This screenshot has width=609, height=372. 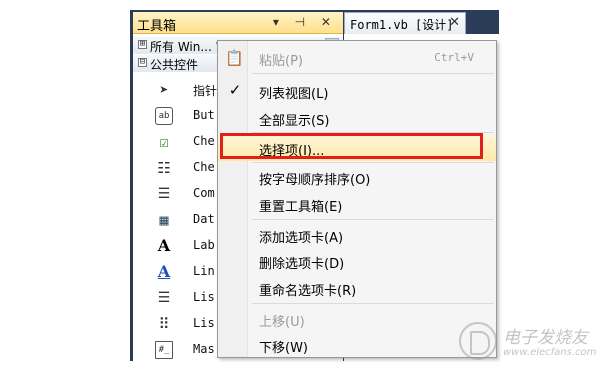 What do you see at coordinates (357, 204) in the screenshot?
I see `menu-item-reset-toolbox: 重置工具箱(E)` at bounding box center [357, 204].